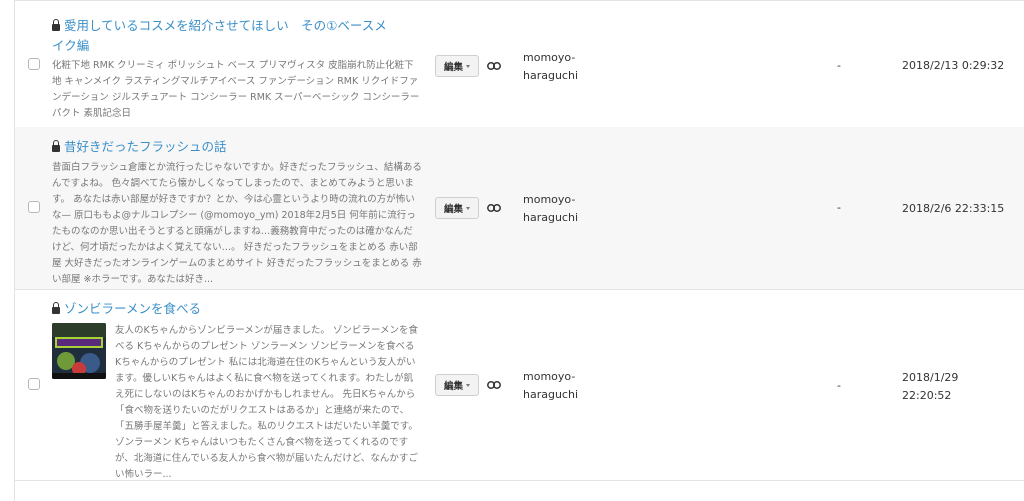  I want to click on post-date: 2018/2/6 22:33:15, so click(953, 208).